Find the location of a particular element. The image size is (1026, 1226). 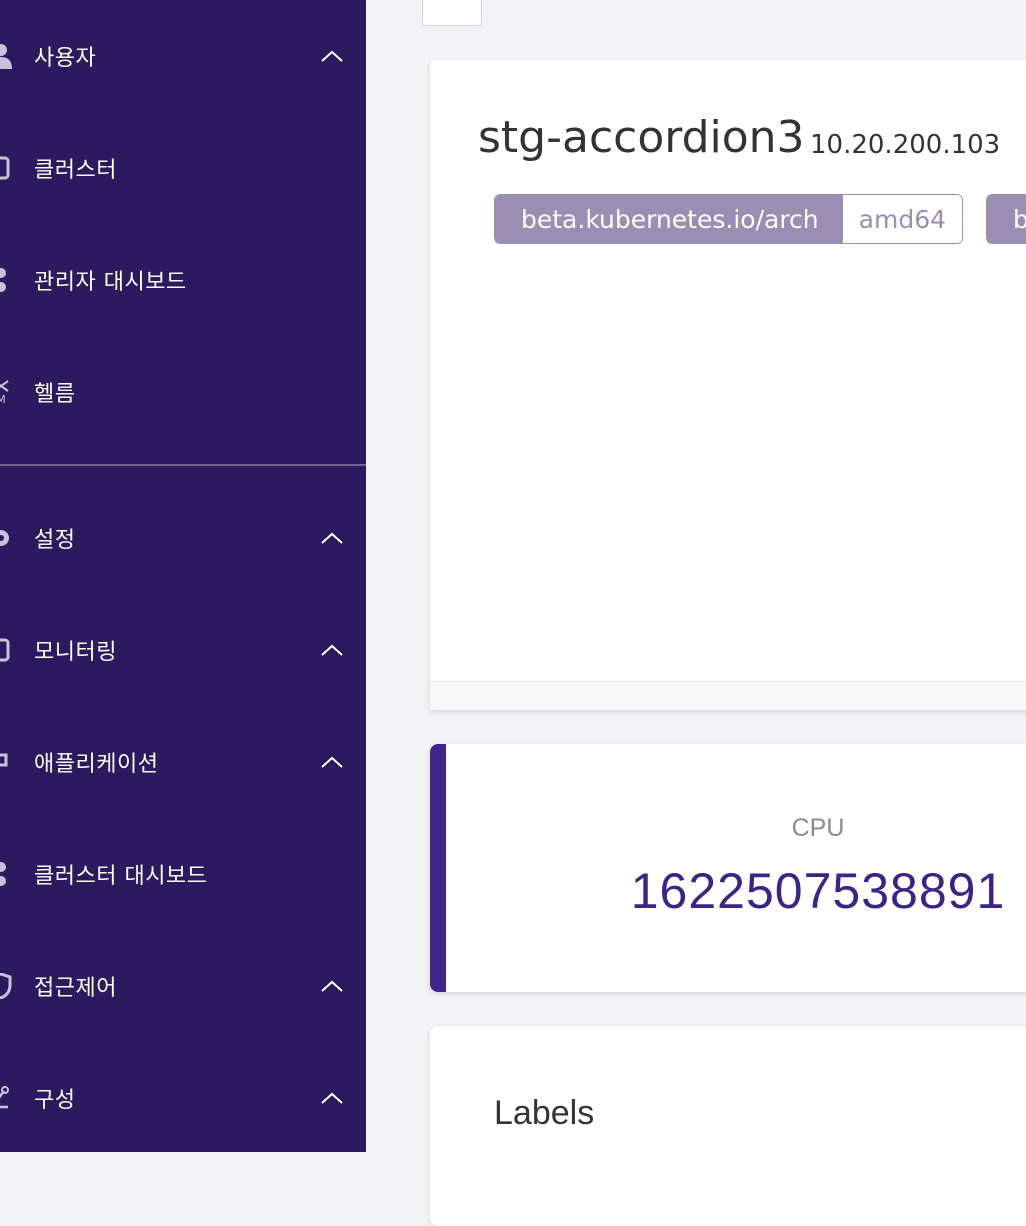

shield-icon is located at coordinates (6, 986).